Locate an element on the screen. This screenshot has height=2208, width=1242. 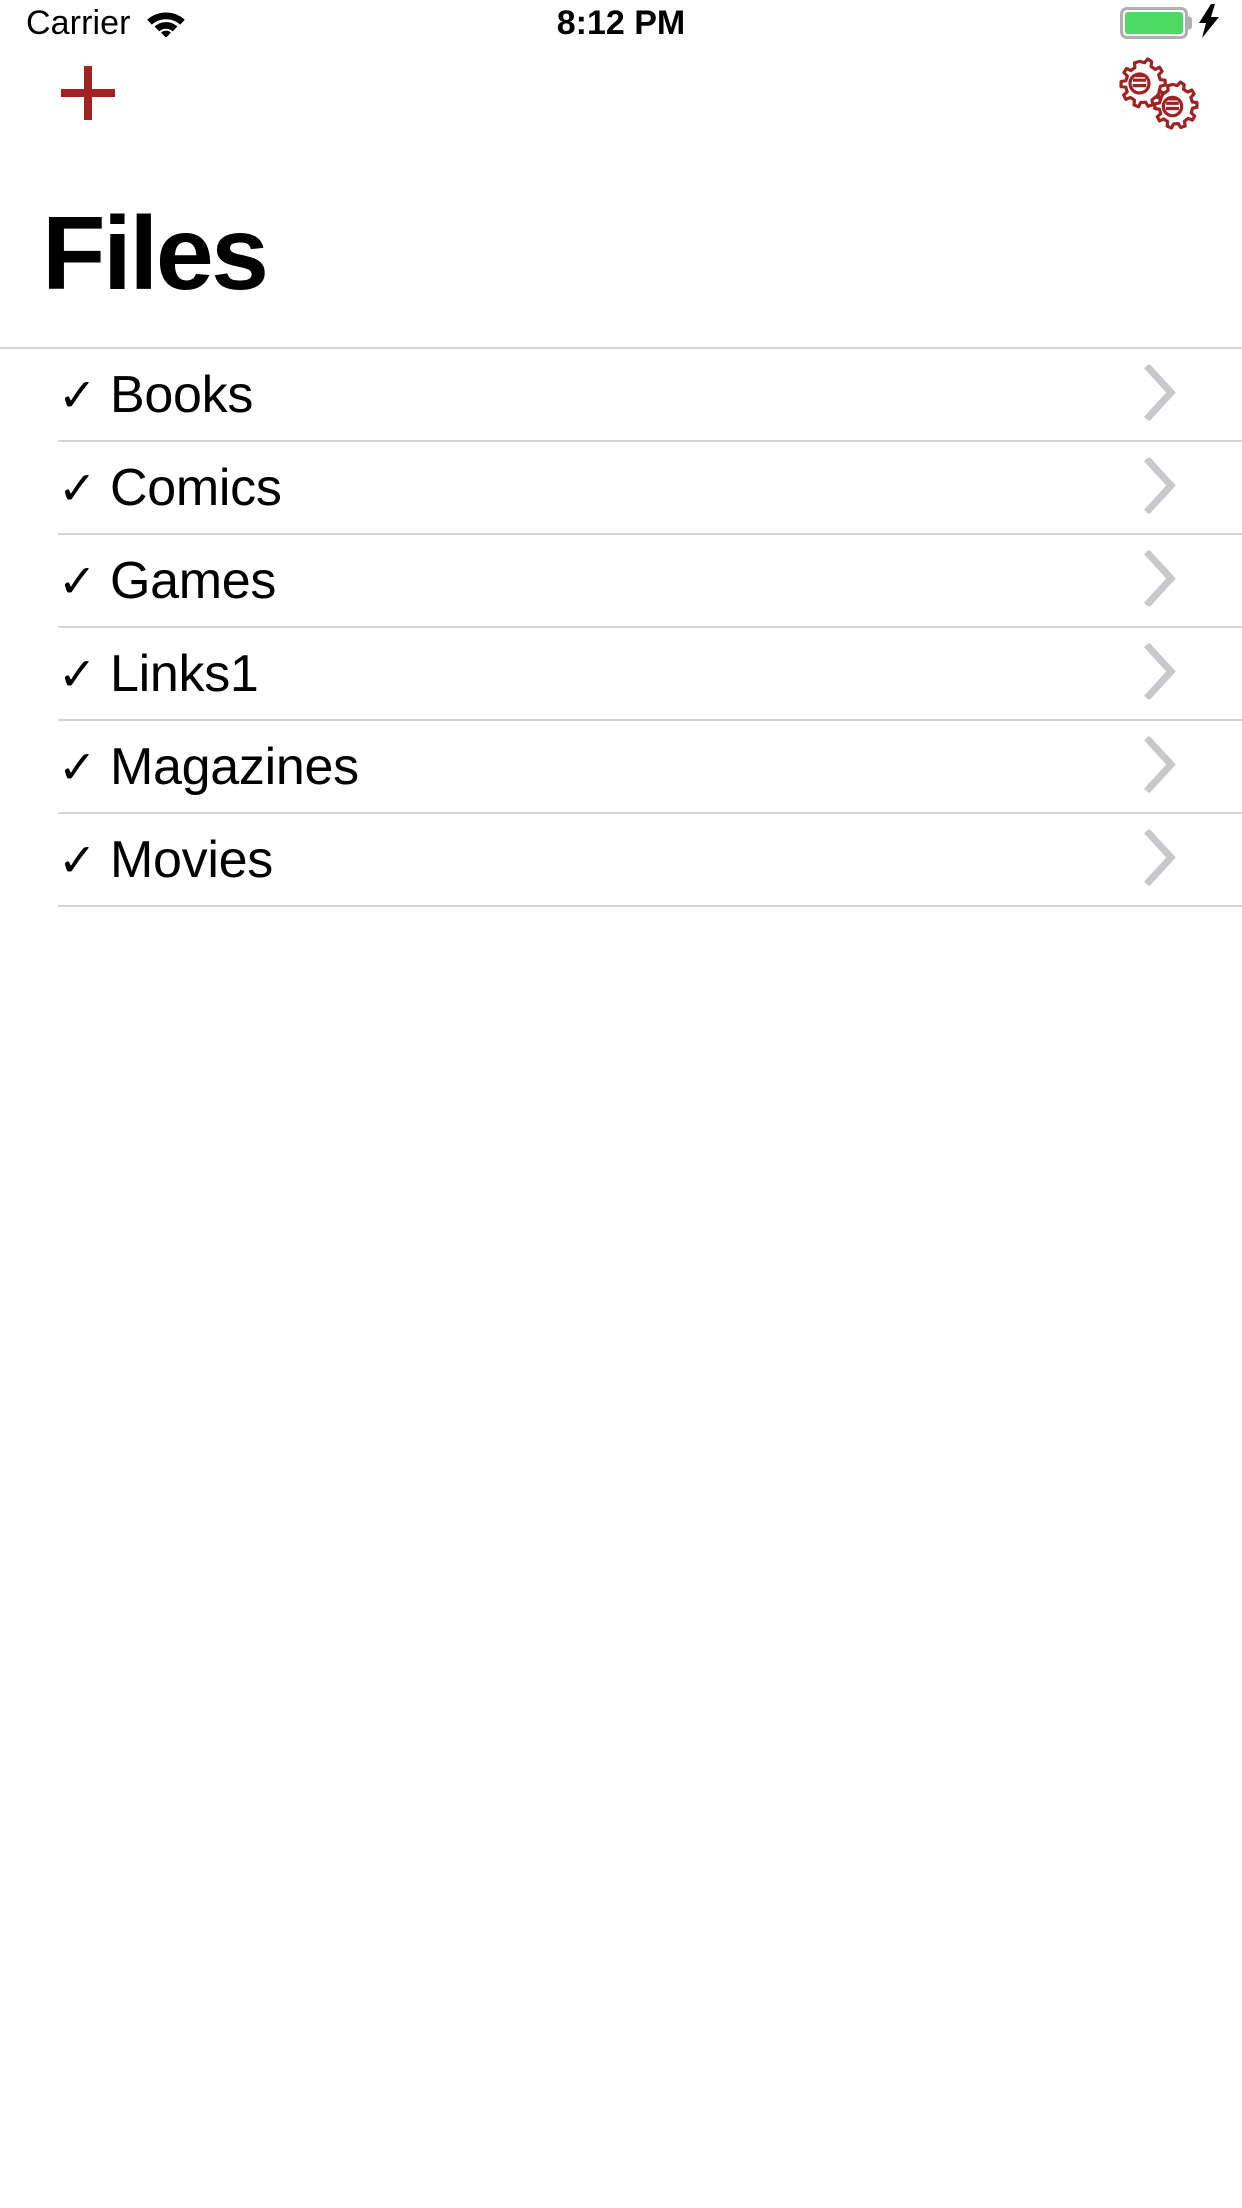
list-item-label: Movies is located at coordinates (191, 859).